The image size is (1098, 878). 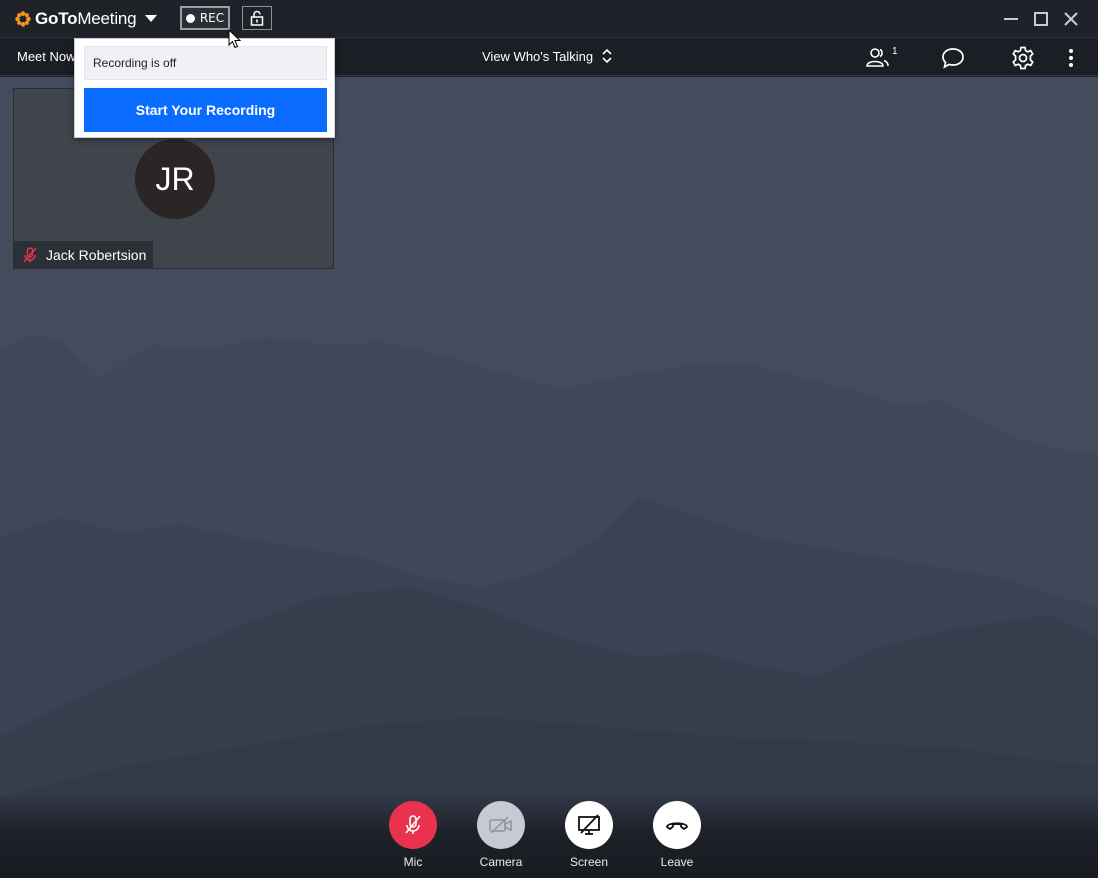 I want to click on attendees-icon, so click(x=877, y=58).